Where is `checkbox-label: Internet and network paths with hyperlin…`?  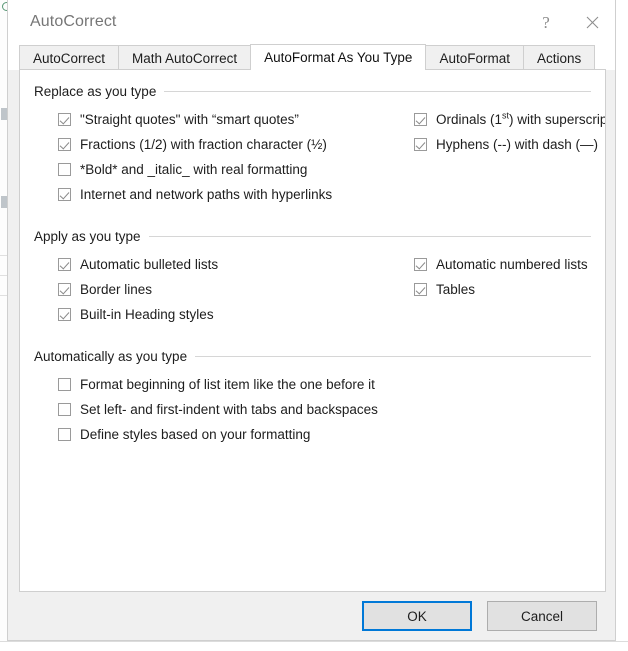
checkbox-label: Internet and network paths with hyperlin… is located at coordinates (206, 194).